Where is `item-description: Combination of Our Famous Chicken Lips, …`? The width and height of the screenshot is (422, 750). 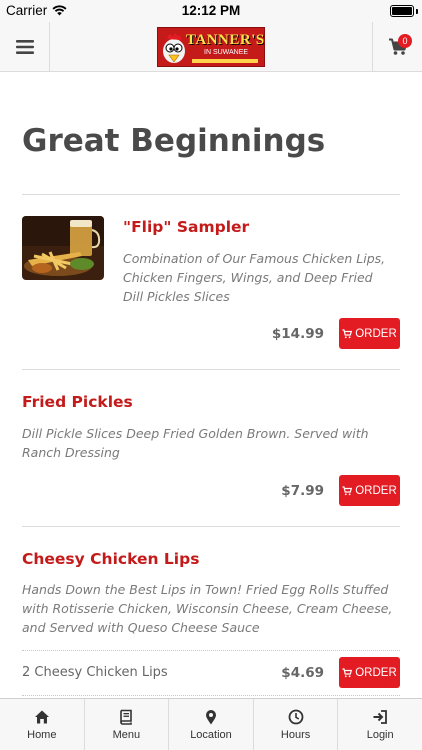
item-description: Combination of Our Famous Chicken Lips, … is located at coordinates (254, 277).